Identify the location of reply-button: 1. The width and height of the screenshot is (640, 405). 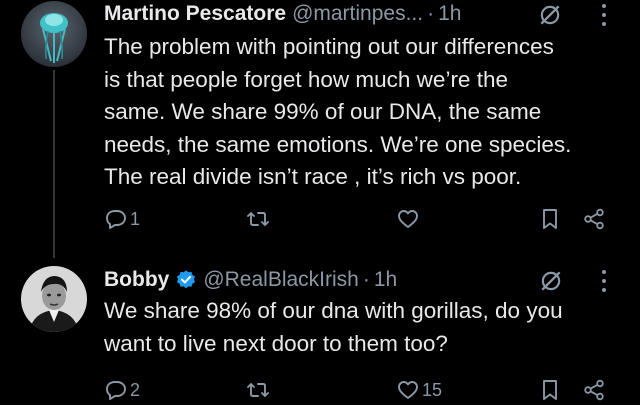
(122, 219).